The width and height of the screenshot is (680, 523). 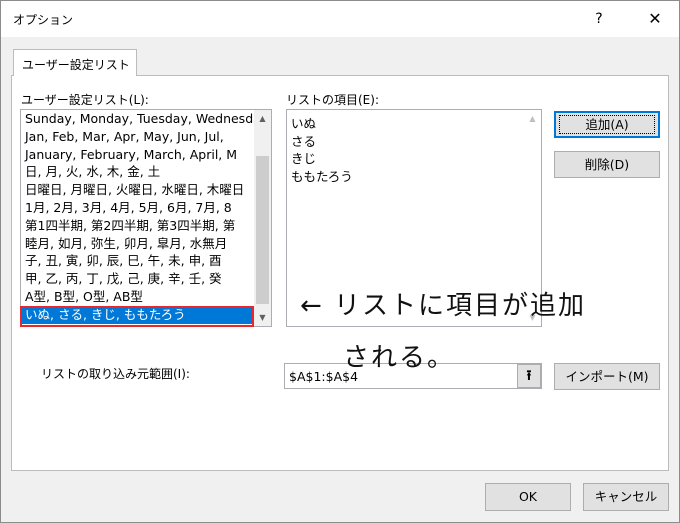 I want to click on add-button: 追加(A), so click(x=607, y=124).